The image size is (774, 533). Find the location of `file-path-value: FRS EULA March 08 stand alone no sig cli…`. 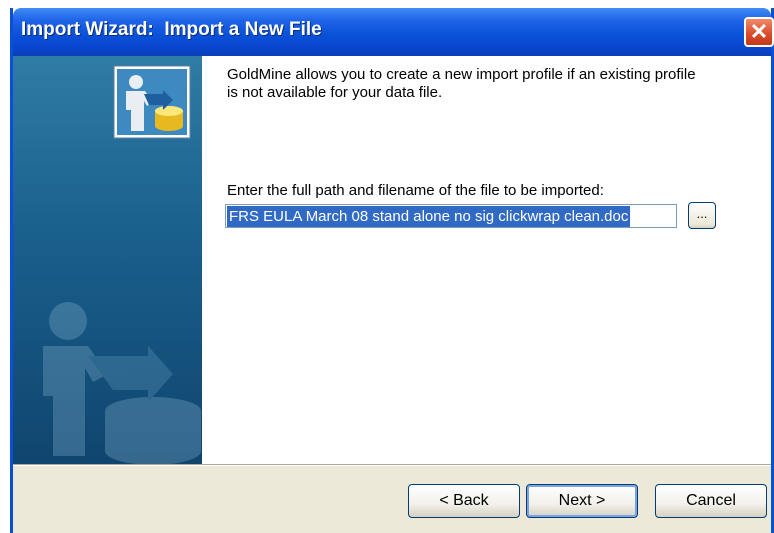

file-path-value: FRS EULA March 08 stand alone no sig cli… is located at coordinates (429, 216).